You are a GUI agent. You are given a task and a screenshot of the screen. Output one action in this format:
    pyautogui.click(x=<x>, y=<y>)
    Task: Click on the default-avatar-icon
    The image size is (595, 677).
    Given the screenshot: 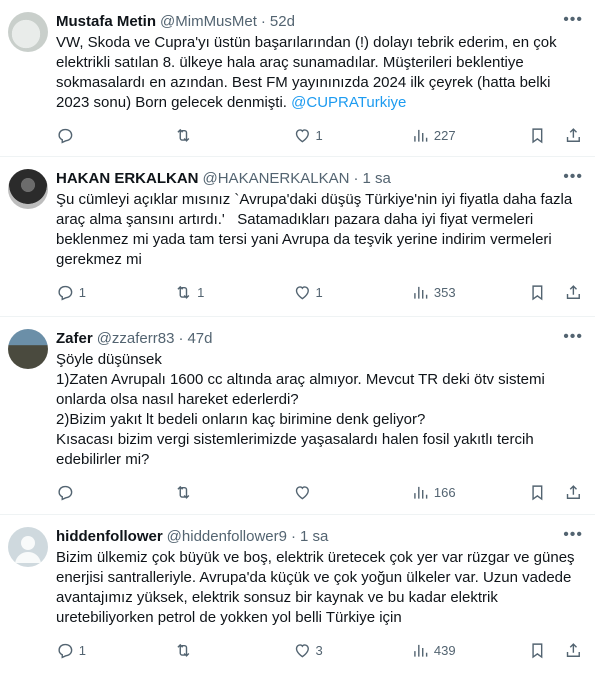 What is the action you would take?
    pyautogui.click(x=28, y=549)
    